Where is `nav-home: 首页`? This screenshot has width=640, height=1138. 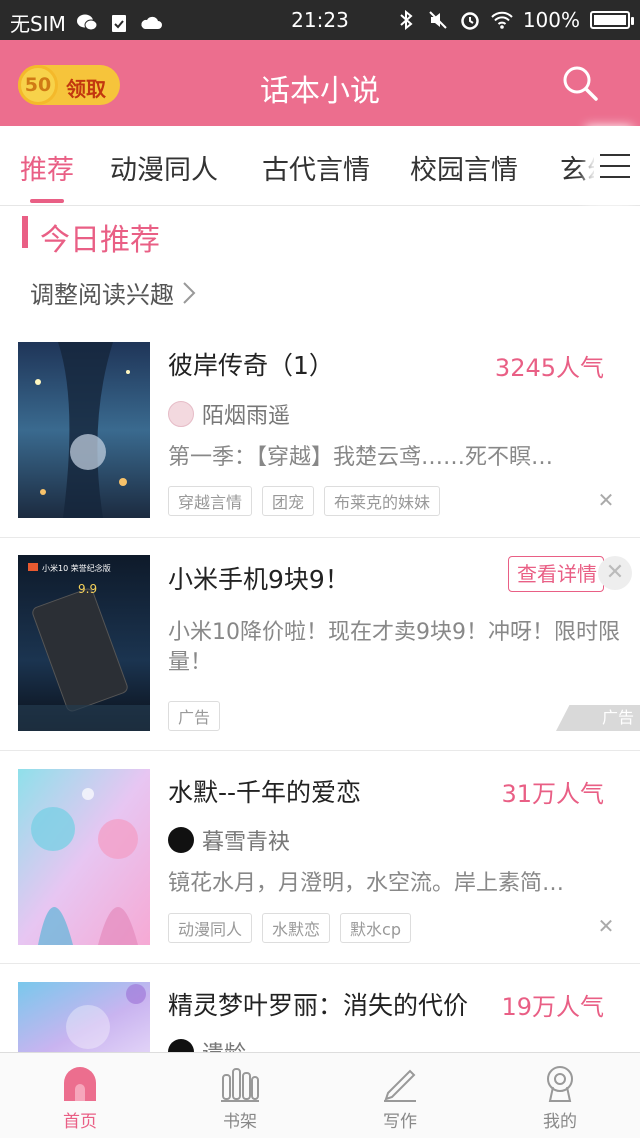 nav-home: 首页 is located at coordinates (80, 1097).